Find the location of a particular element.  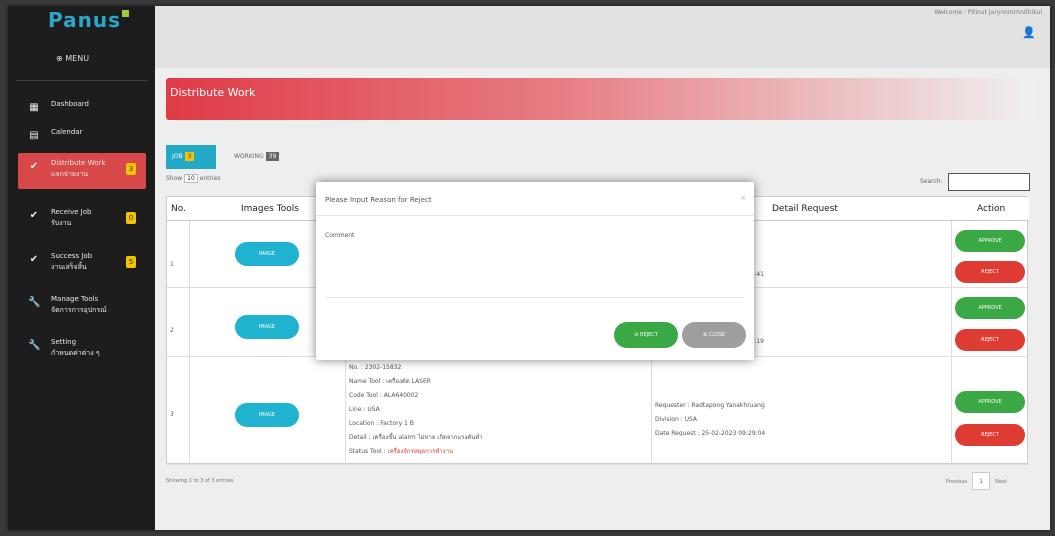

sidebar-item-label-en: Success Job is located at coordinates (72, 256).